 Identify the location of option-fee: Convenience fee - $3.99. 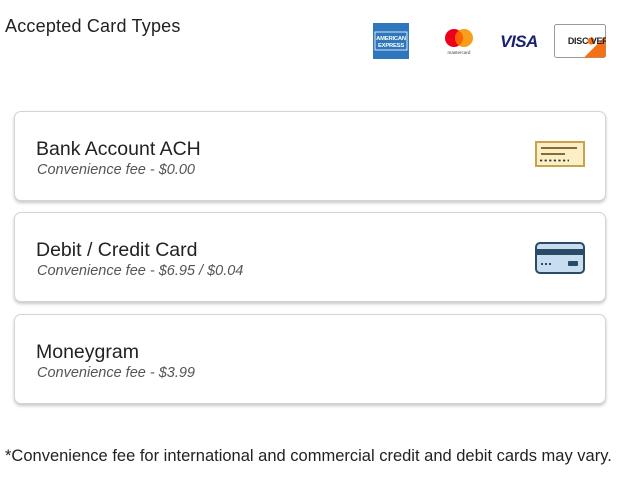
(116, 373).